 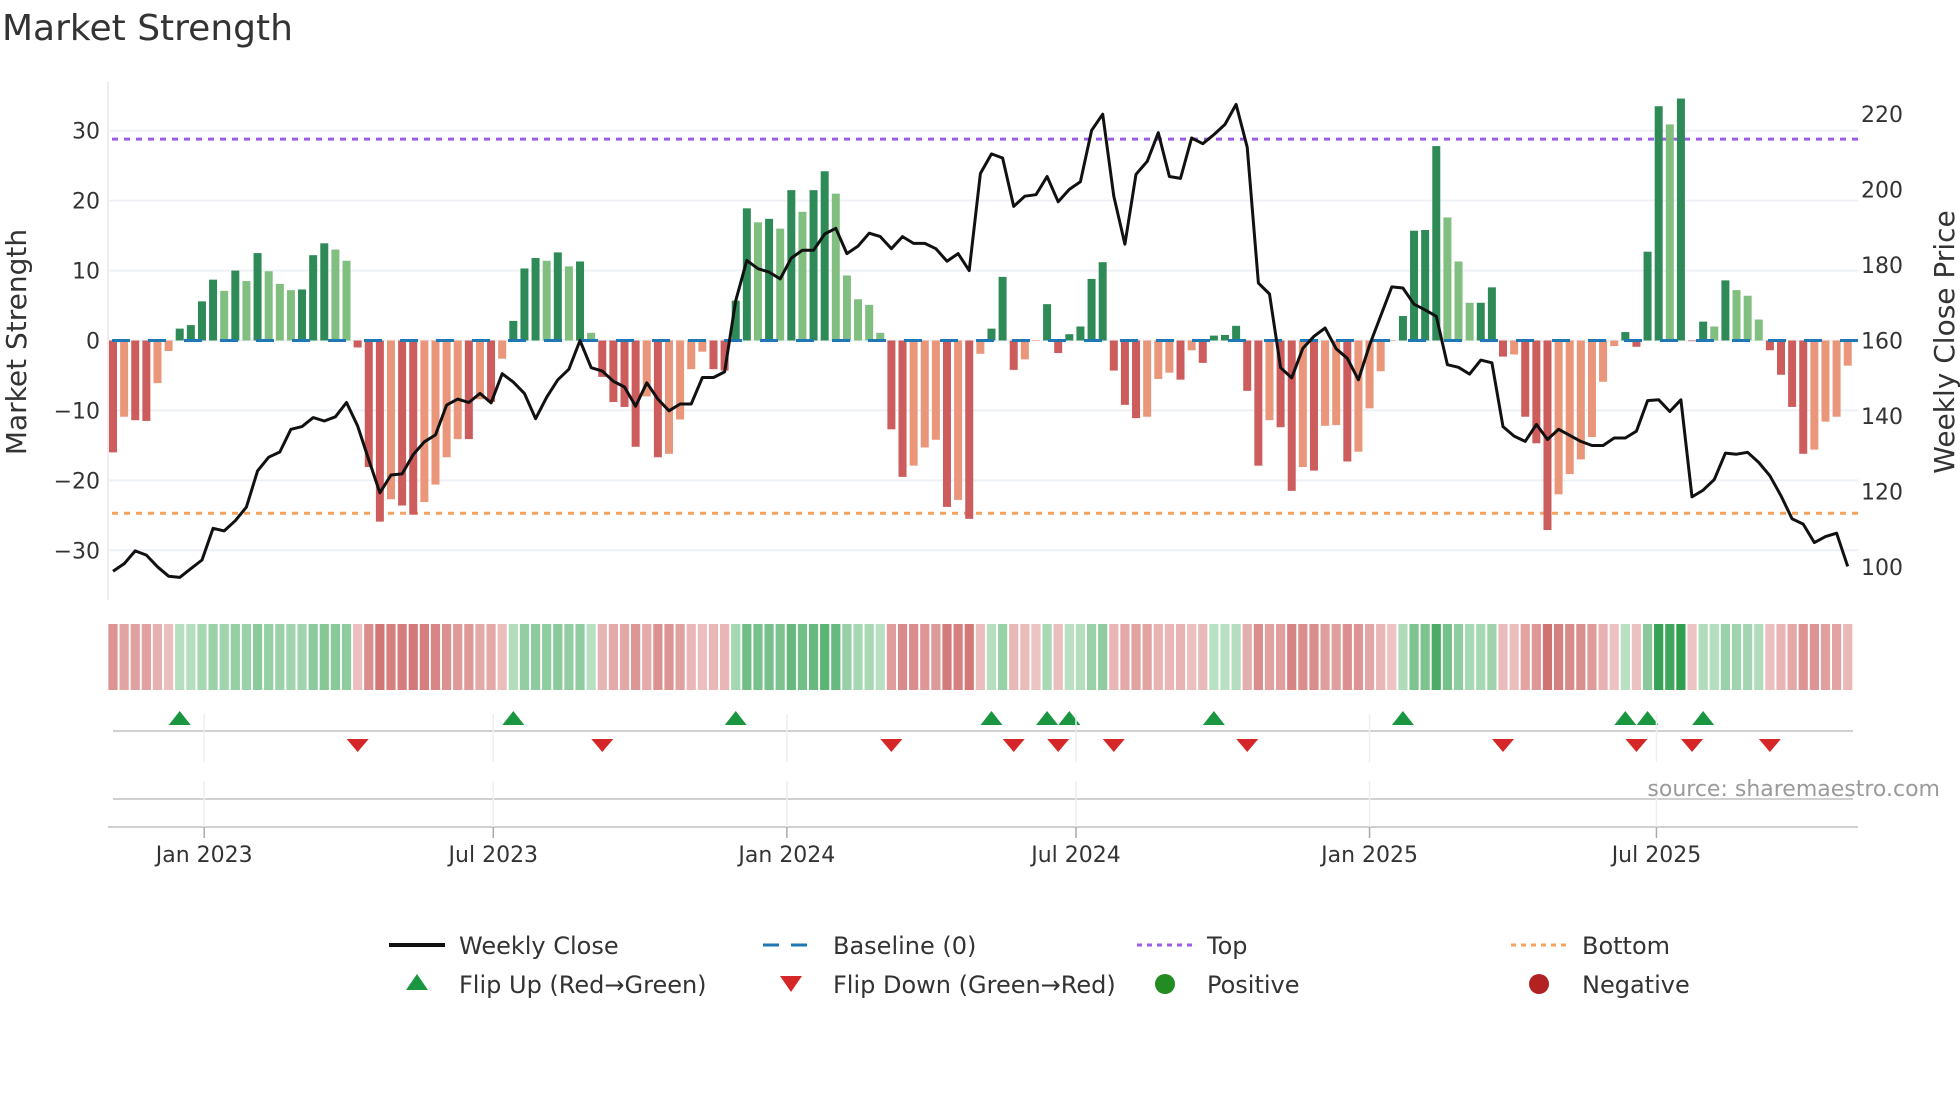 I want to click on y-tick-label: 0, so click(x=93, y=342).